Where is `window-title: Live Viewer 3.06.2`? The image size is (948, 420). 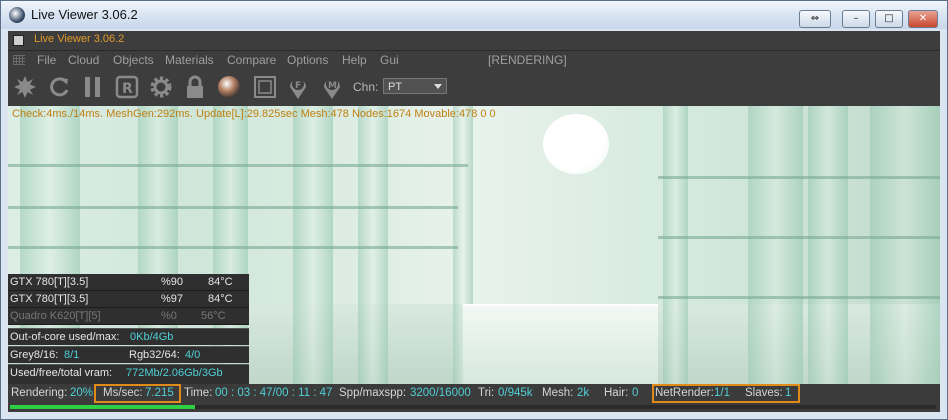
window-title: Live Viewer 3.06.2 is located at coordinates (84, 14).